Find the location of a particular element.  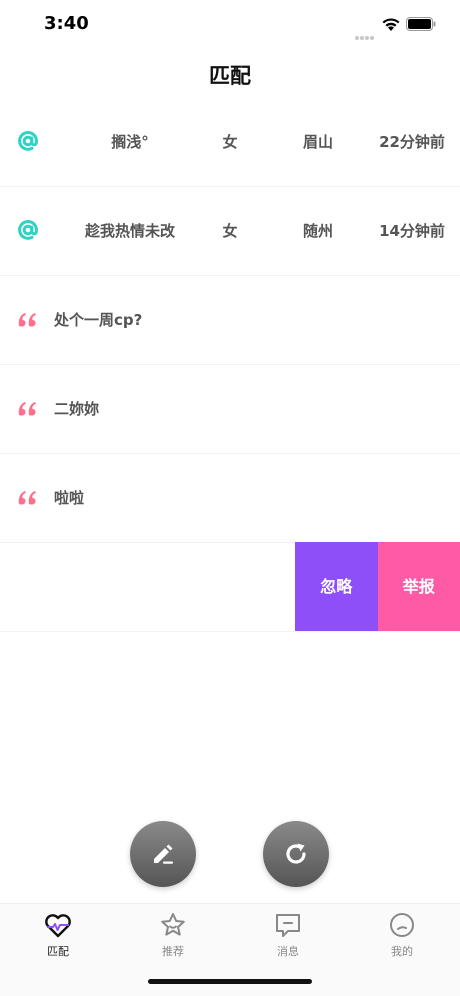

ignore-button: 忽略 is located at coordinates (336, 586).